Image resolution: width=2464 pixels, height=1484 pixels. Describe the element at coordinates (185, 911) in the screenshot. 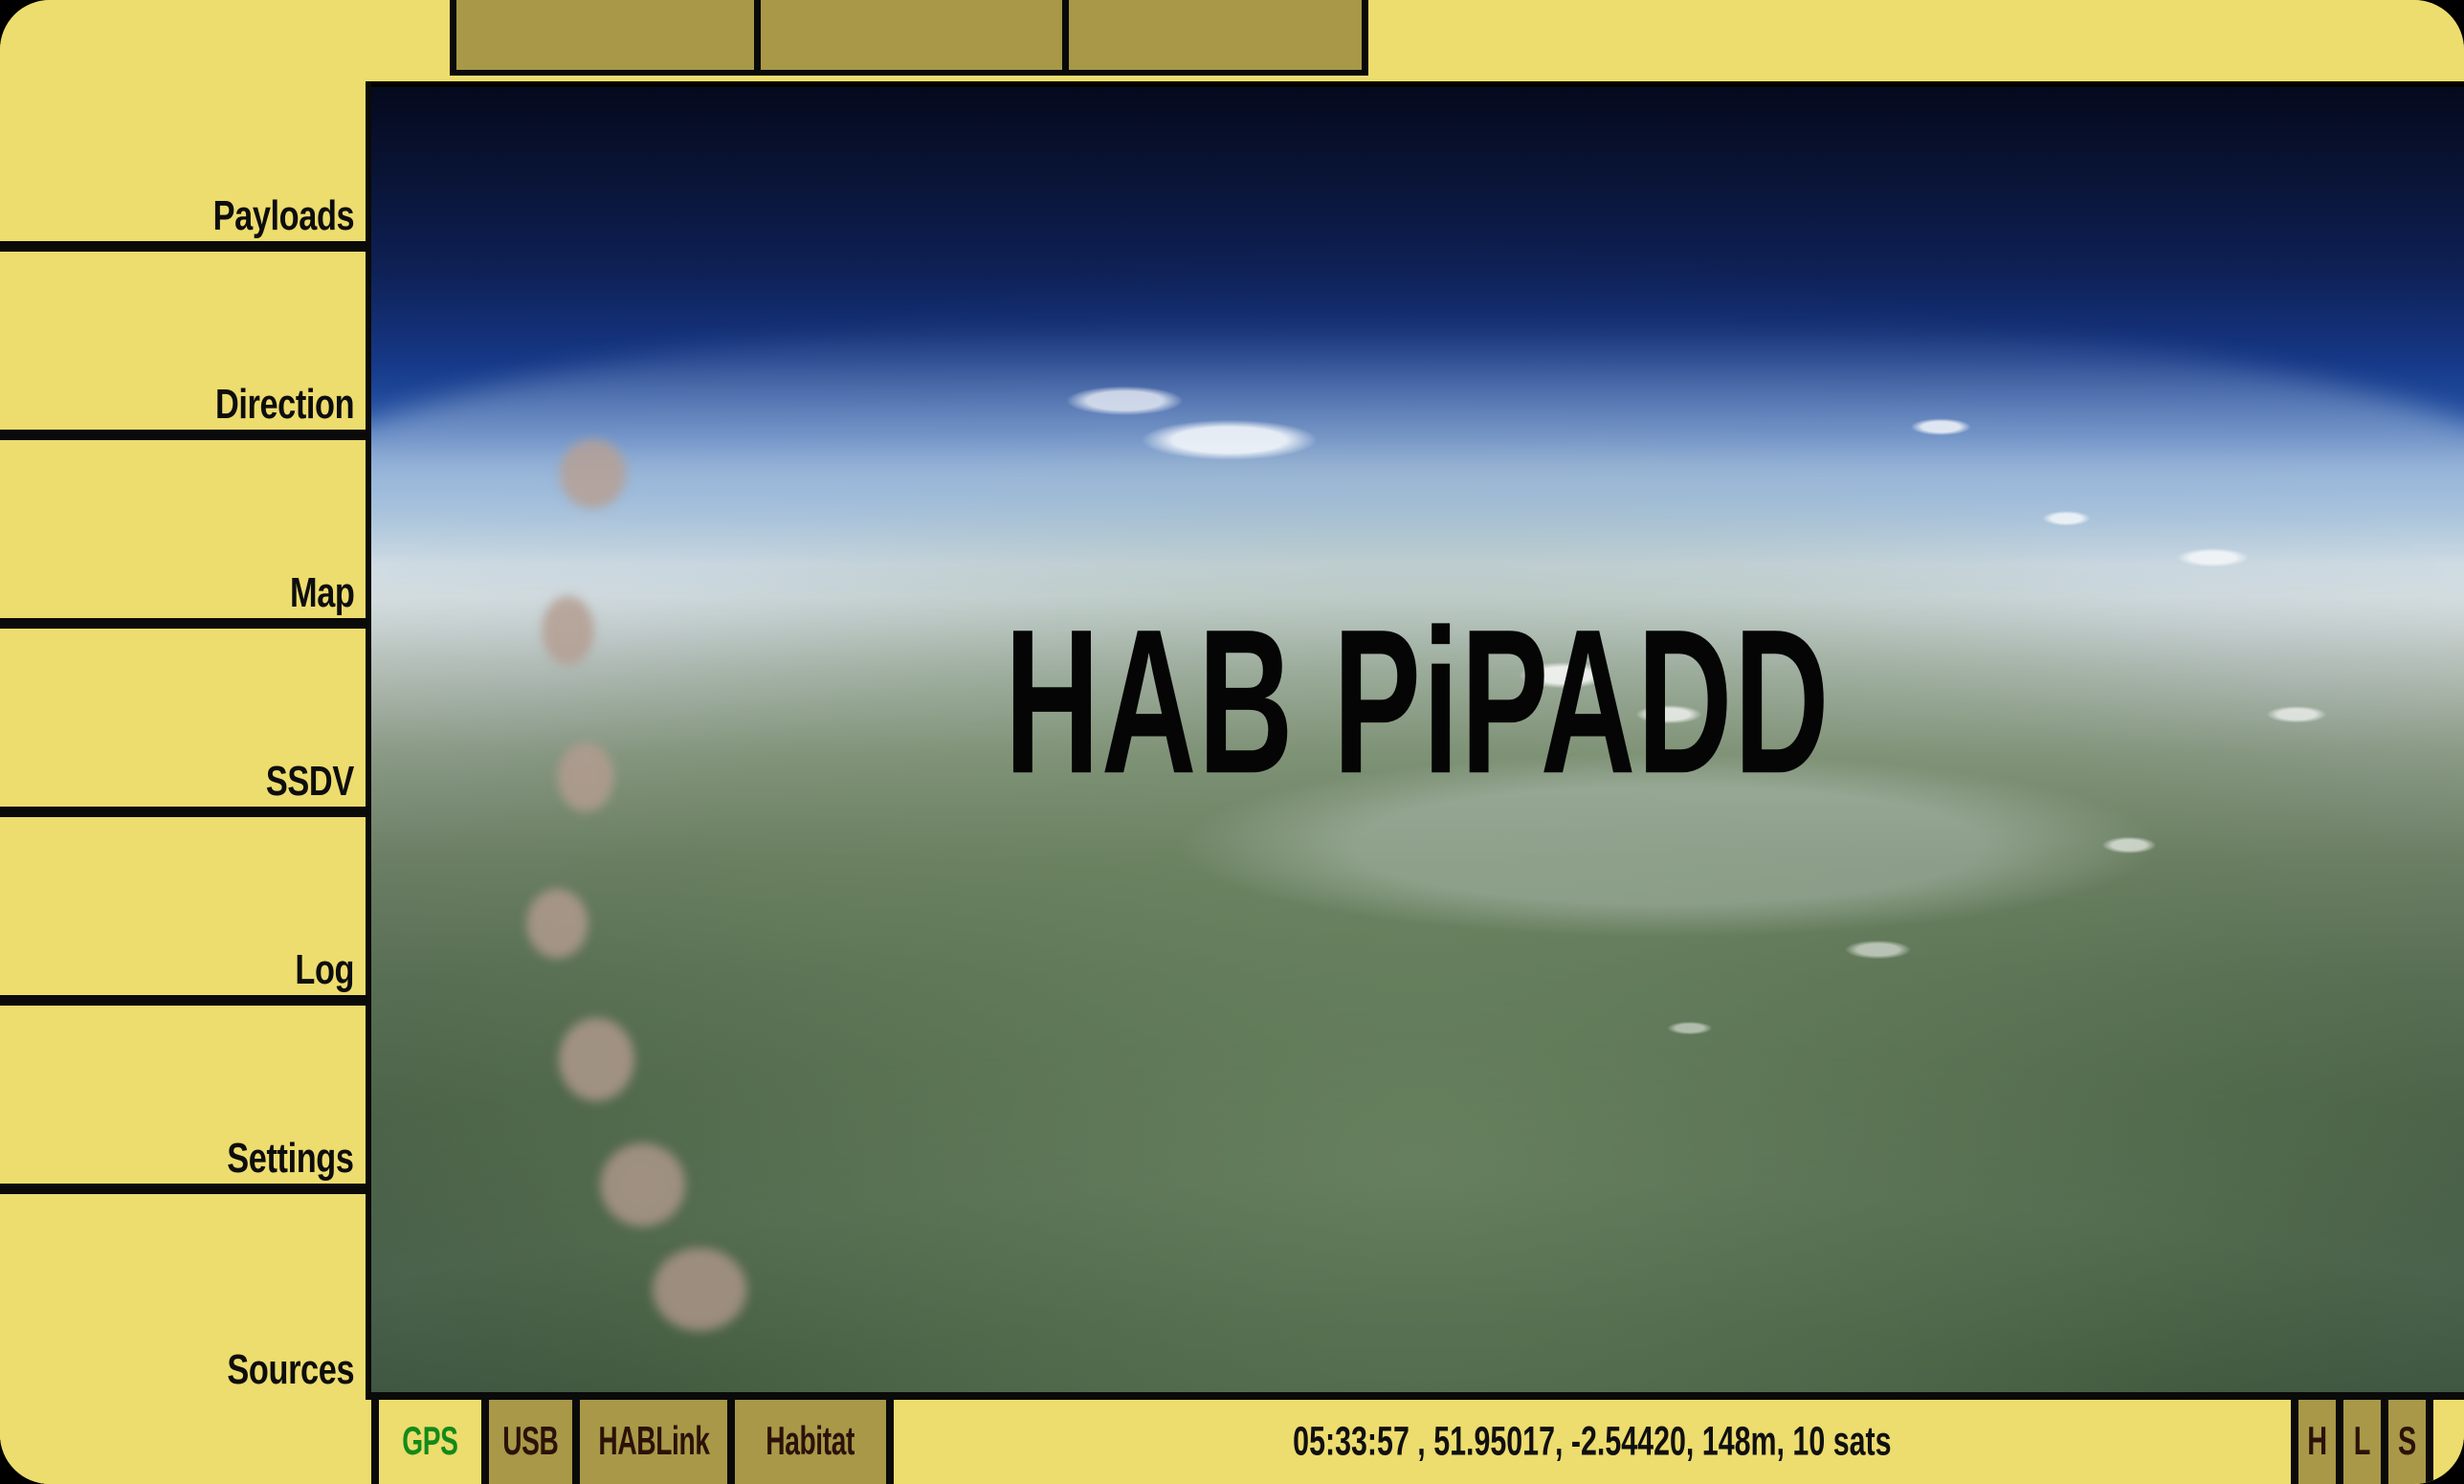

I see `sidebar-item-log: Log` at that location.